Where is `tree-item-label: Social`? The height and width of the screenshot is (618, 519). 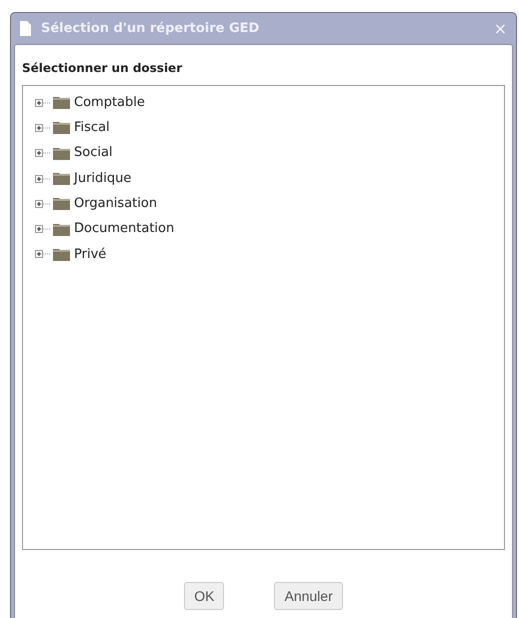
tree-item-label: Social is located at coordinates (93, 153).